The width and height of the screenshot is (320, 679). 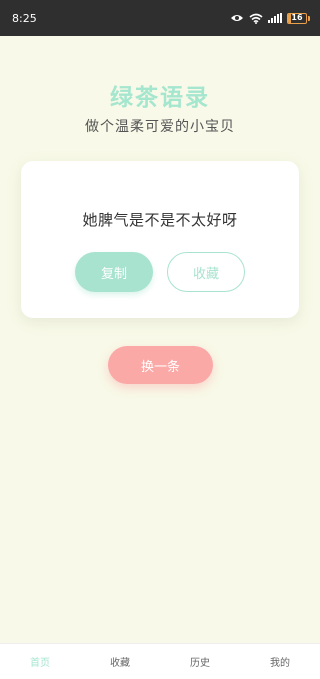 I want to click on tab-mine: 我的, so click(x=280, y=661).